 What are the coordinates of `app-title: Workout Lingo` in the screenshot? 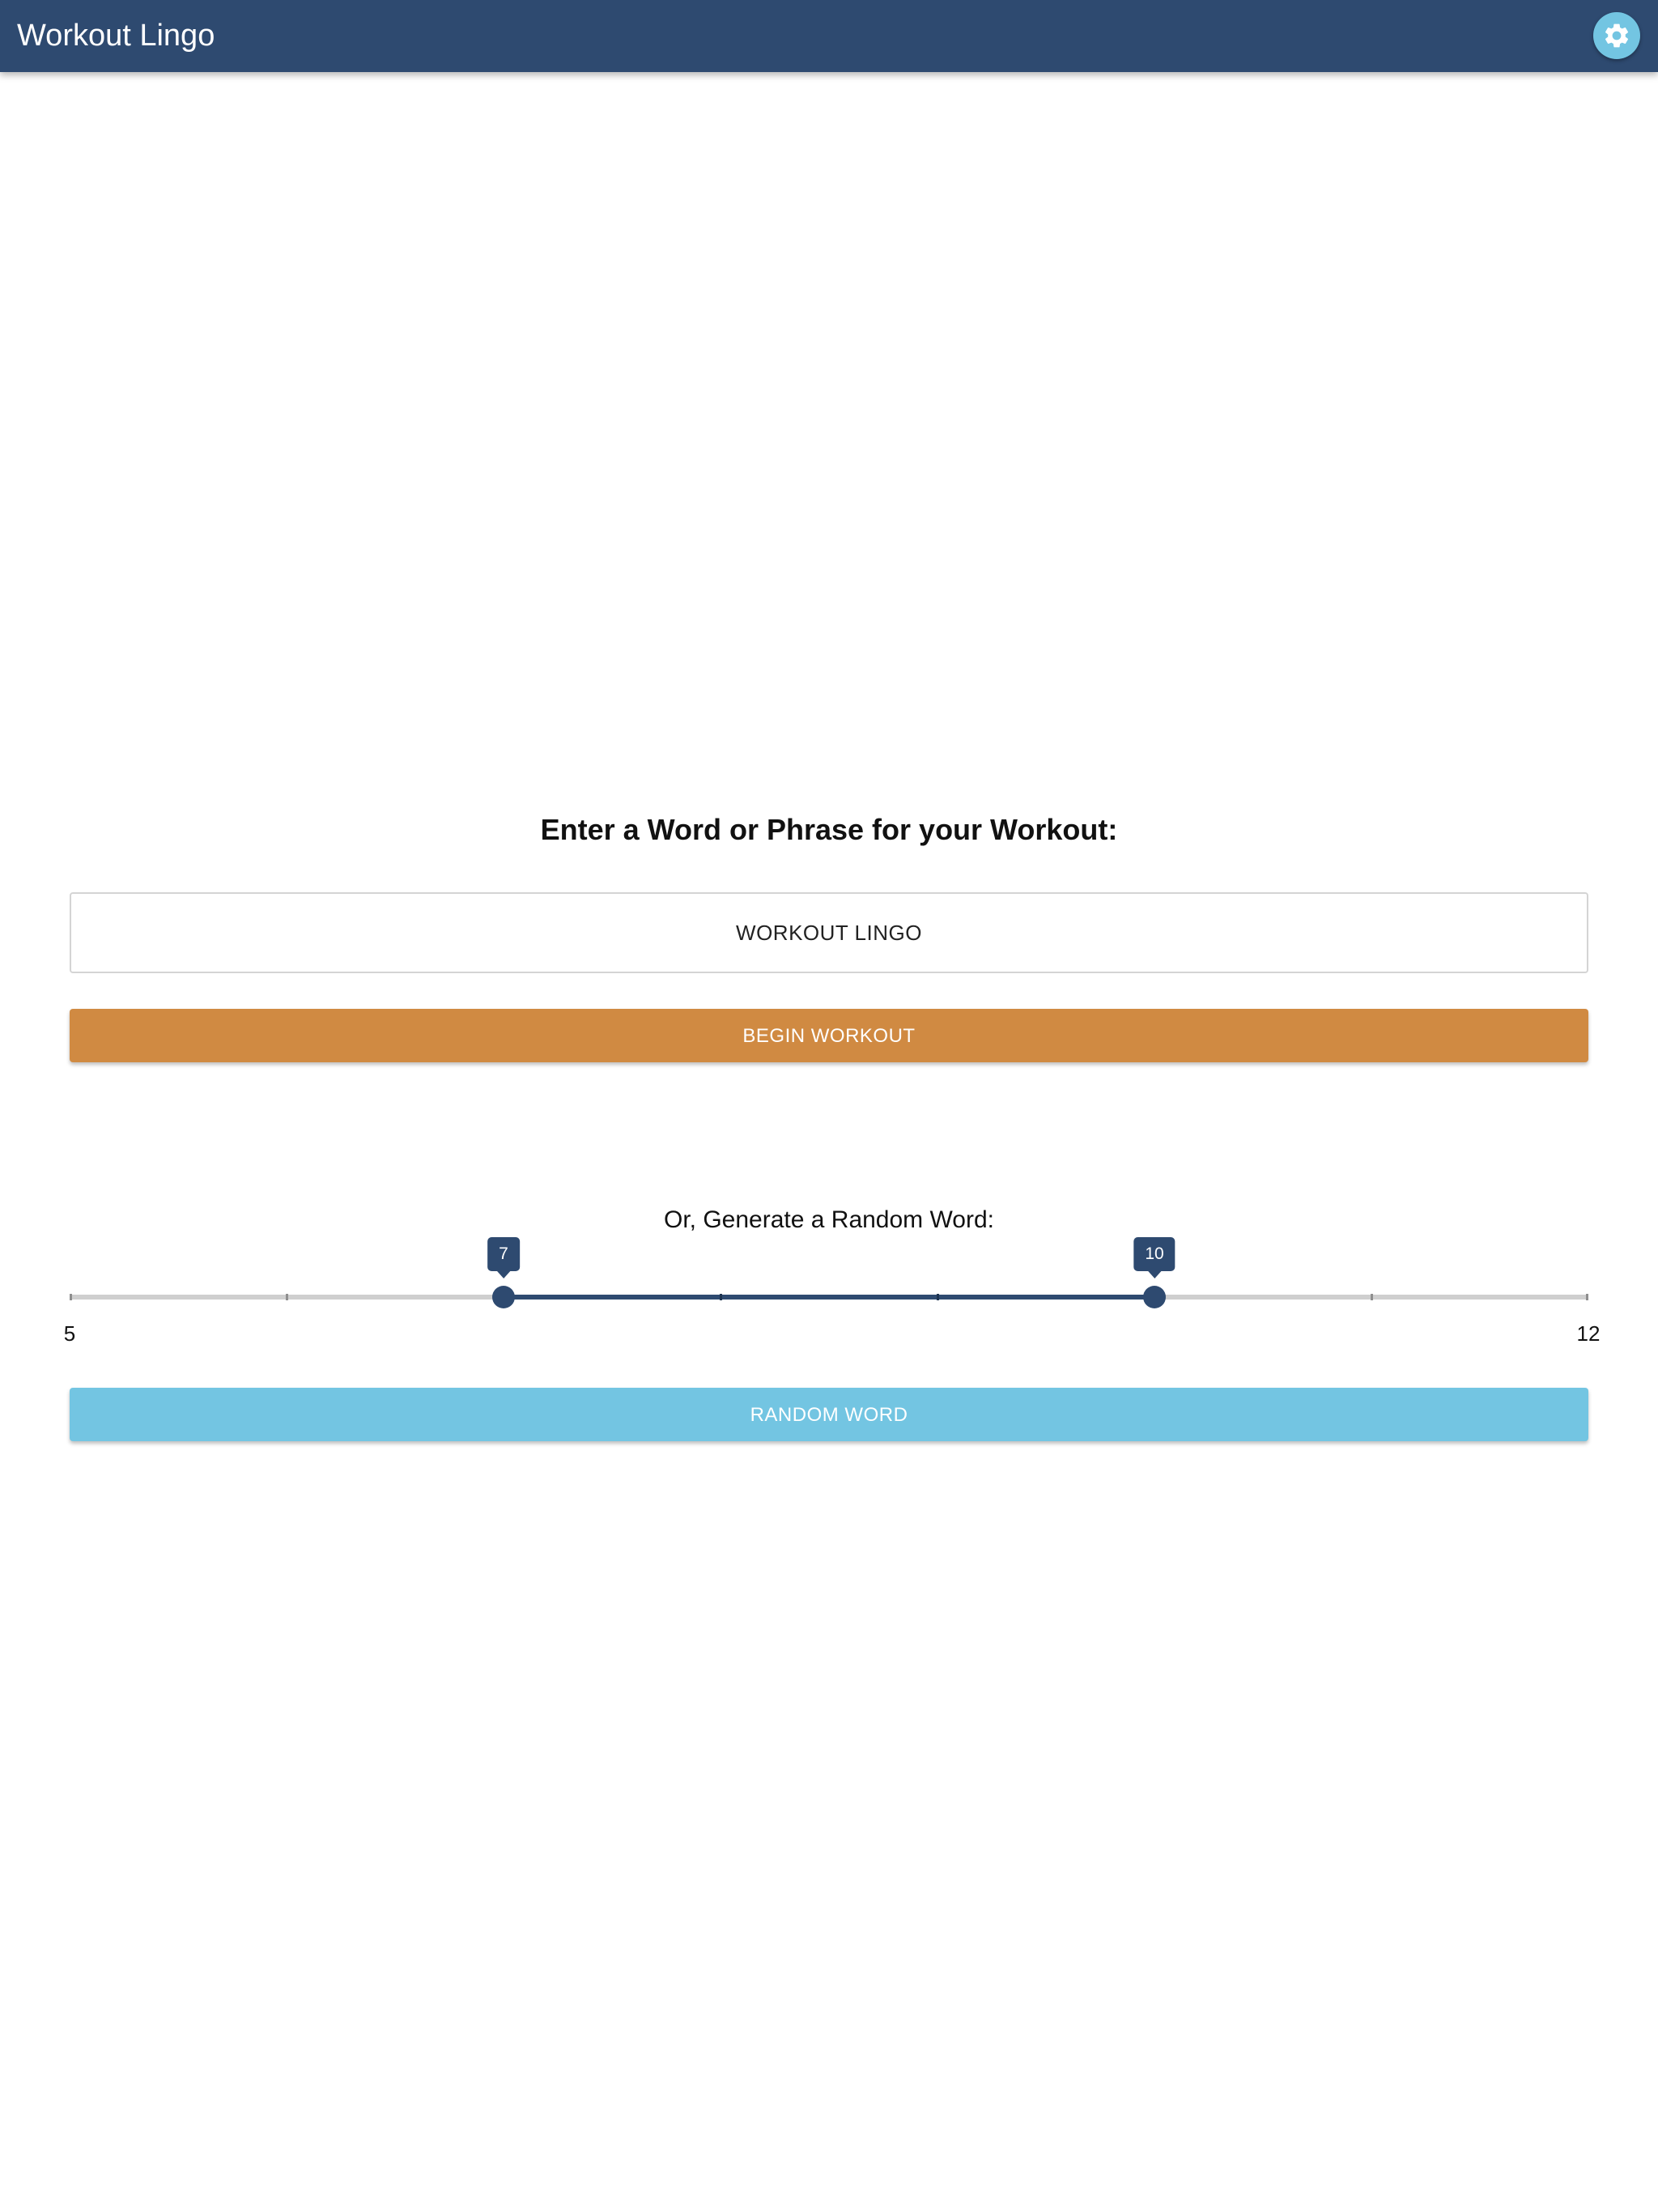 It's located at (116, 36).